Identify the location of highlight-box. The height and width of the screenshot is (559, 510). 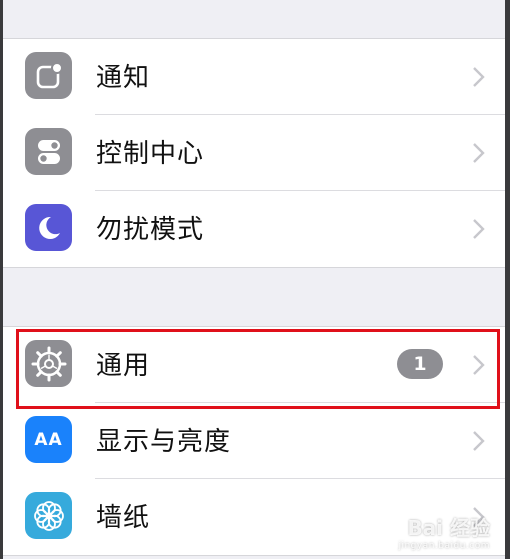
(258, 369).